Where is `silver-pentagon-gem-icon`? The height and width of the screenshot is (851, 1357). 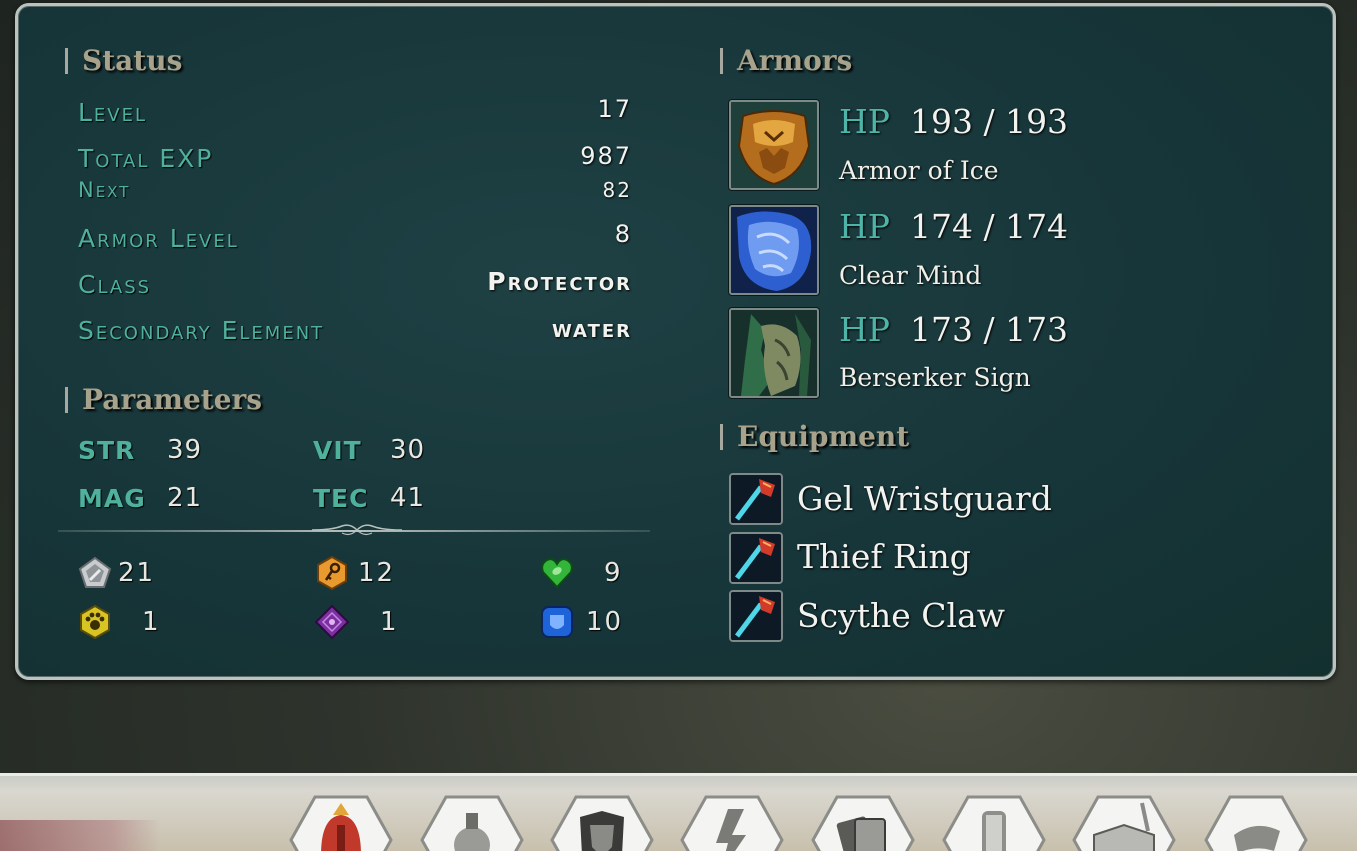 silver-pentagon-gem-icon is located at coordinates (95, 572).